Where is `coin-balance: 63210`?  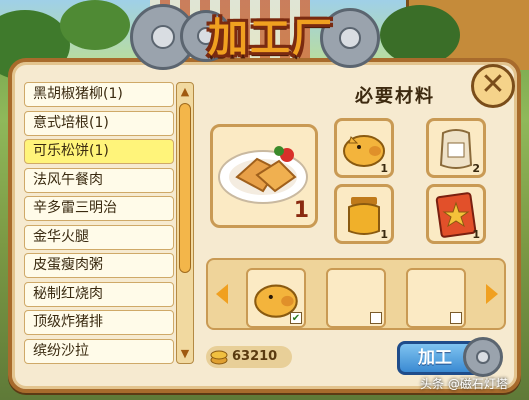 coin-balance: 63210 is located at coordinates (249, 357).